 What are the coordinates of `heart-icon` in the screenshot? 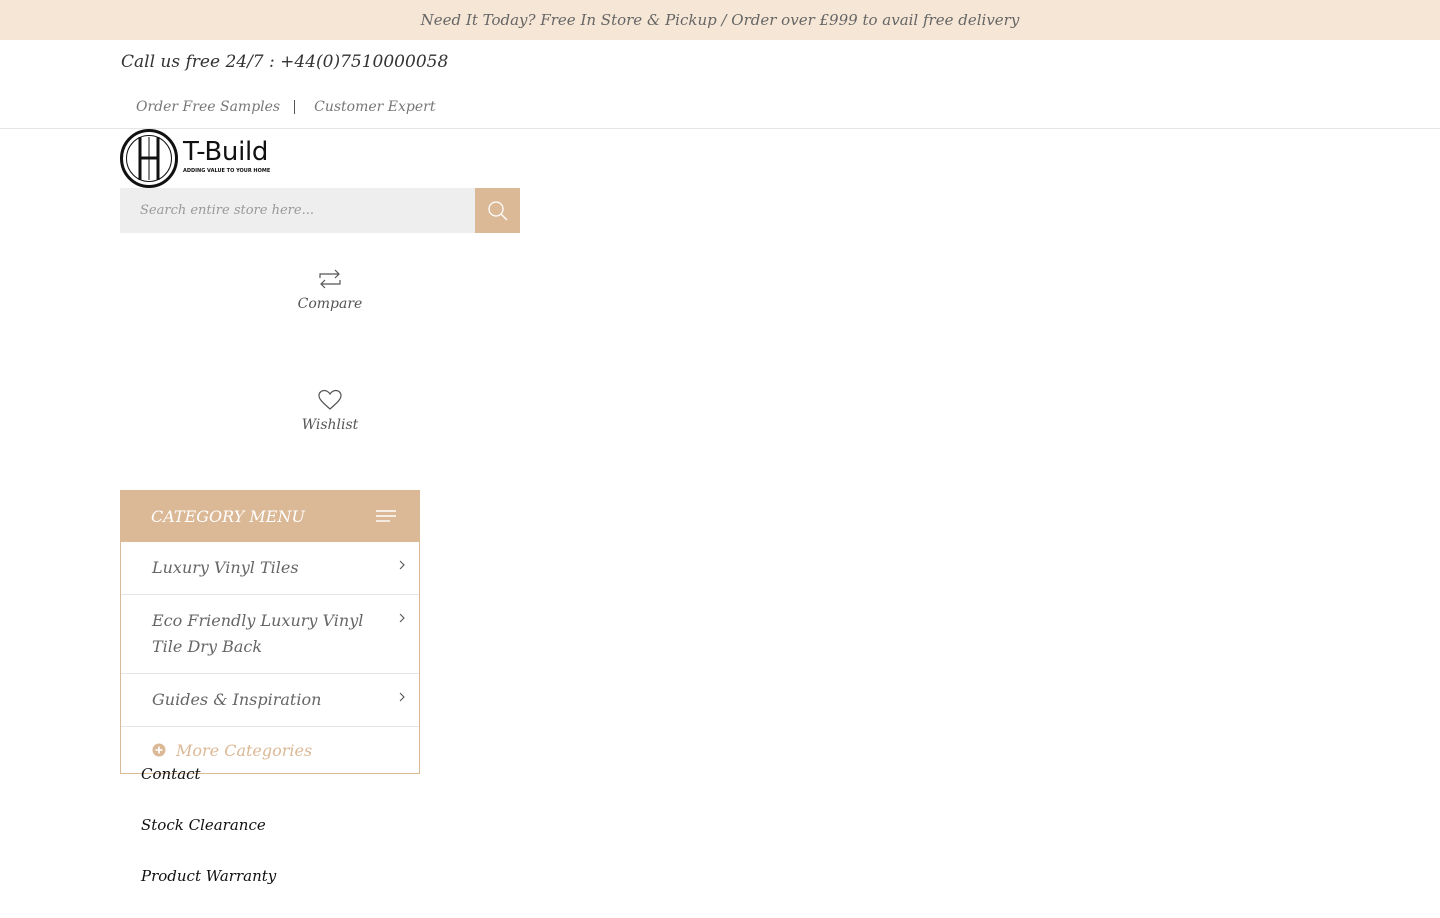 It's located at (330, 399).